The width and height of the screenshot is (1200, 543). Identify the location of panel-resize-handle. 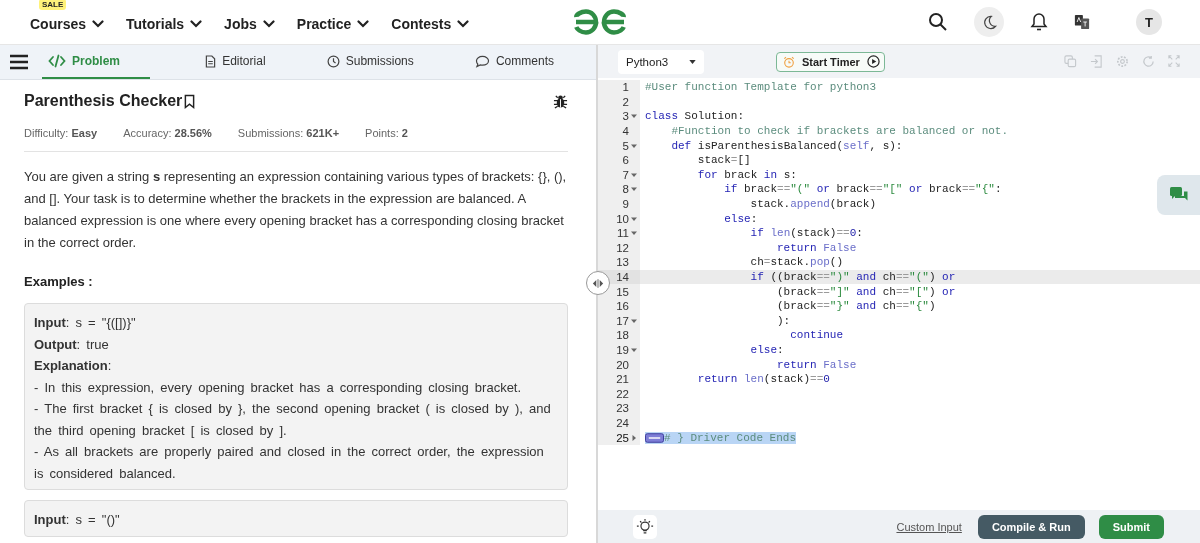
(598, 283).